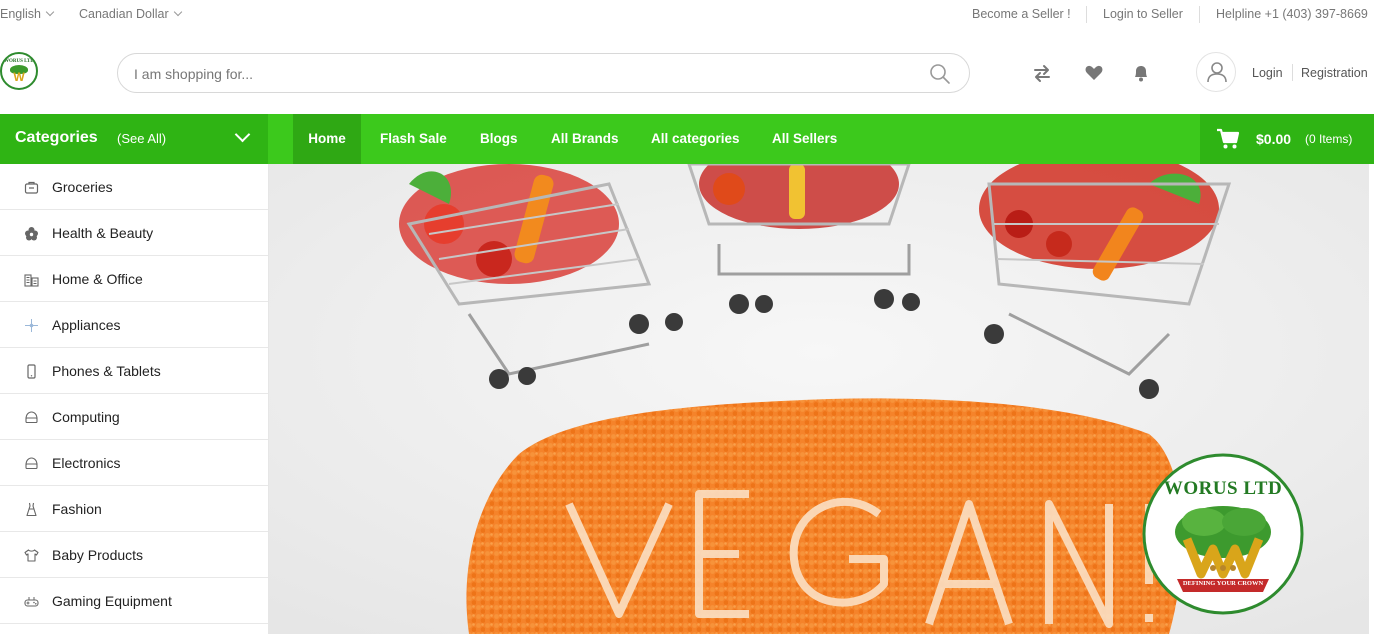  I want to click on become-seller-link: Become a Seller !, so click(1021, 14).